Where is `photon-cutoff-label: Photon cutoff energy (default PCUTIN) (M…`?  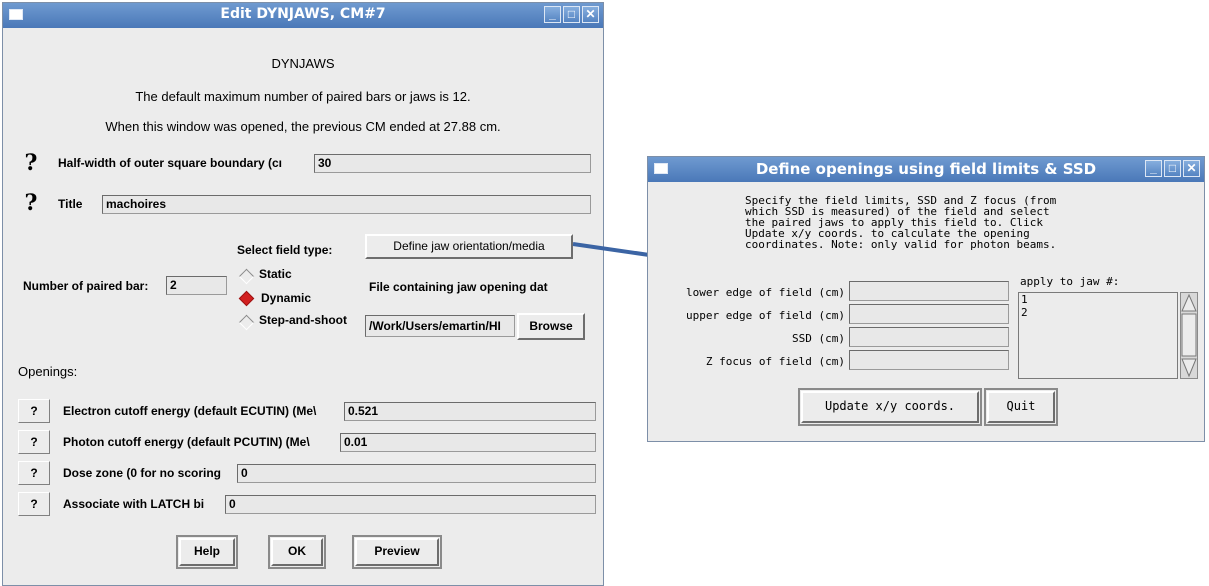 photon-cutoff-label: Photon cutoff energy (default PCUTIN) (M… is located at coordinates (186, 442).